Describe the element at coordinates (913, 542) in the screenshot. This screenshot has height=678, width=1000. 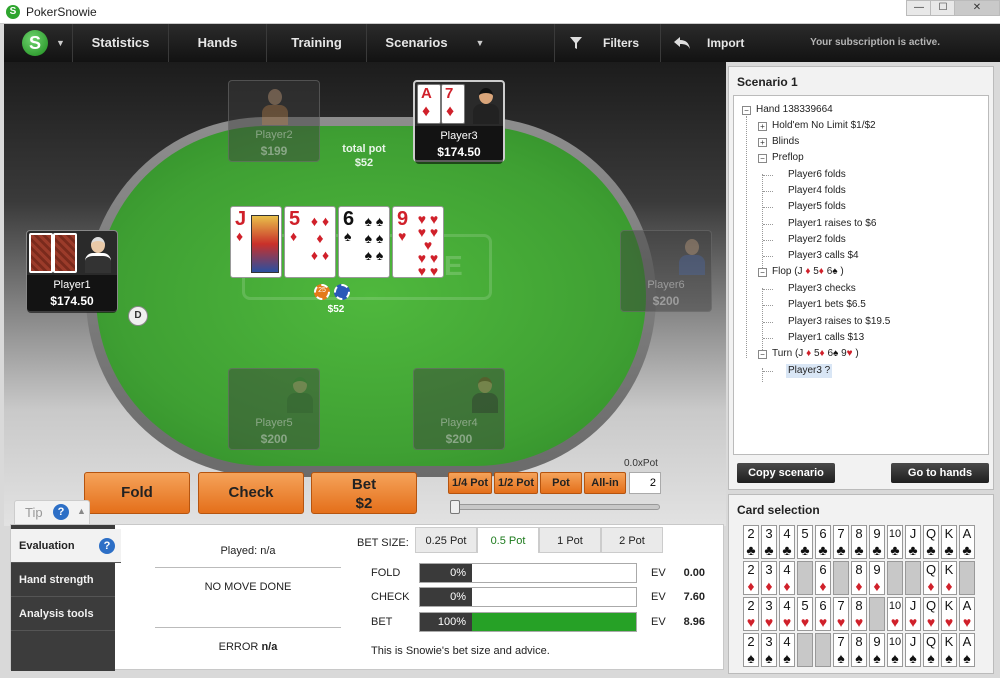
I see `selectable-card: J ♣` at that location.